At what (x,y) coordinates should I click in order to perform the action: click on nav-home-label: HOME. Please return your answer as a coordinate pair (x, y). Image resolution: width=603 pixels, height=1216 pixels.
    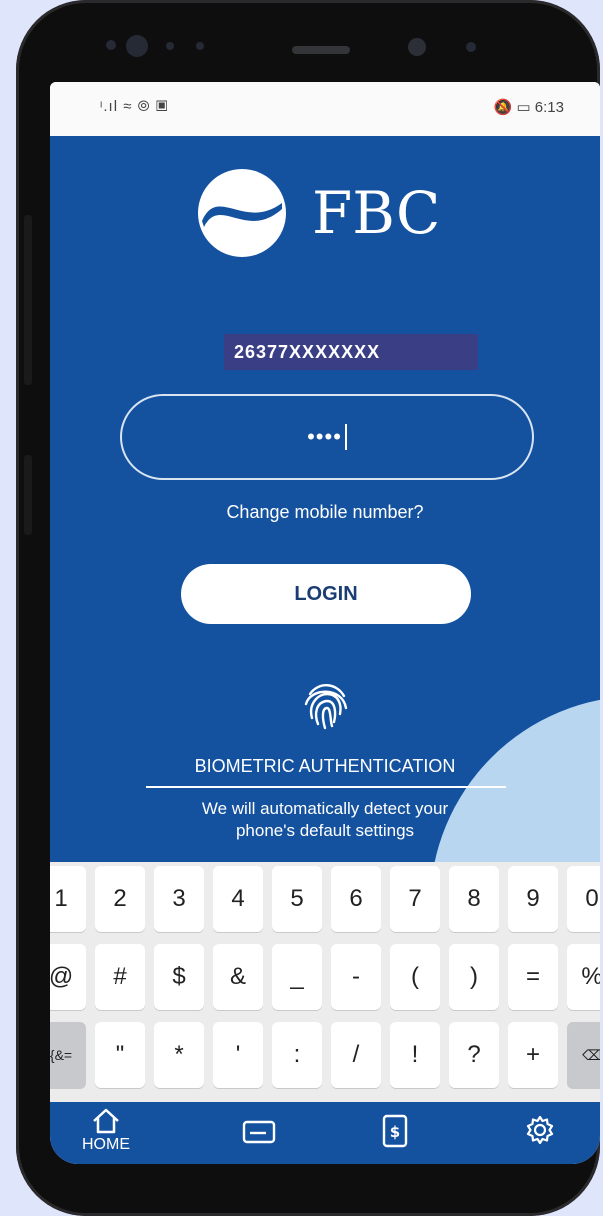
    Looking at the image, I should click on (106, 1144).